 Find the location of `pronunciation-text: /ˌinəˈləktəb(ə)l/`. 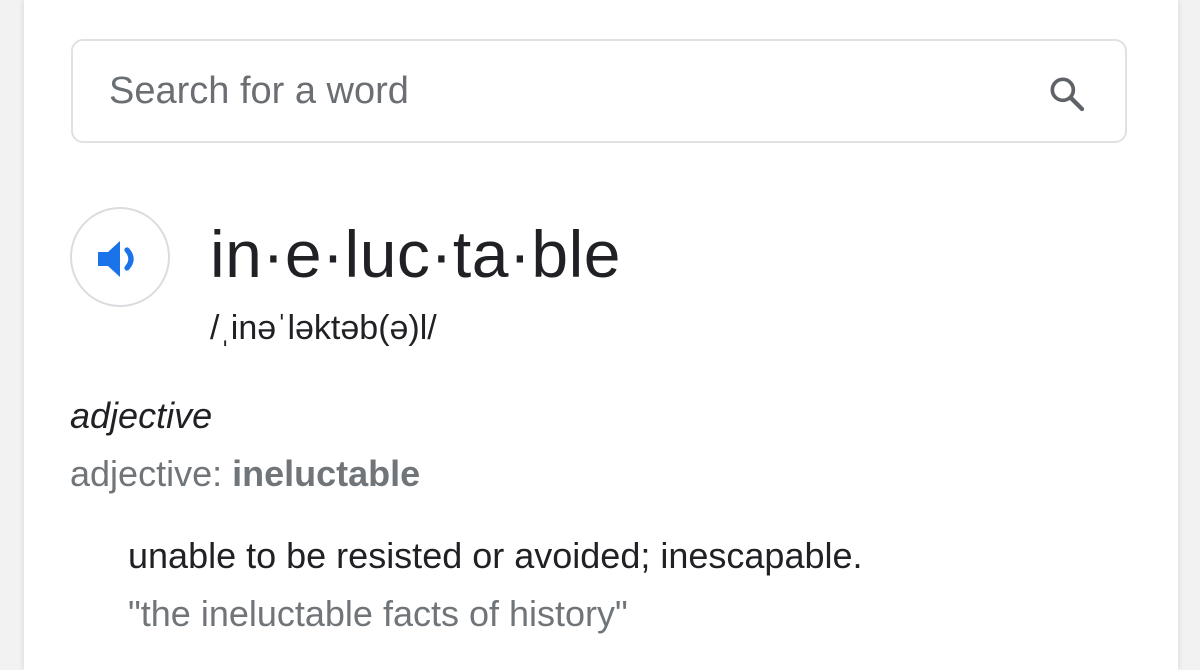

pronunciation-text: /ˌinəˈləktəb(ə)l/ is located at coordinates (323, 328).